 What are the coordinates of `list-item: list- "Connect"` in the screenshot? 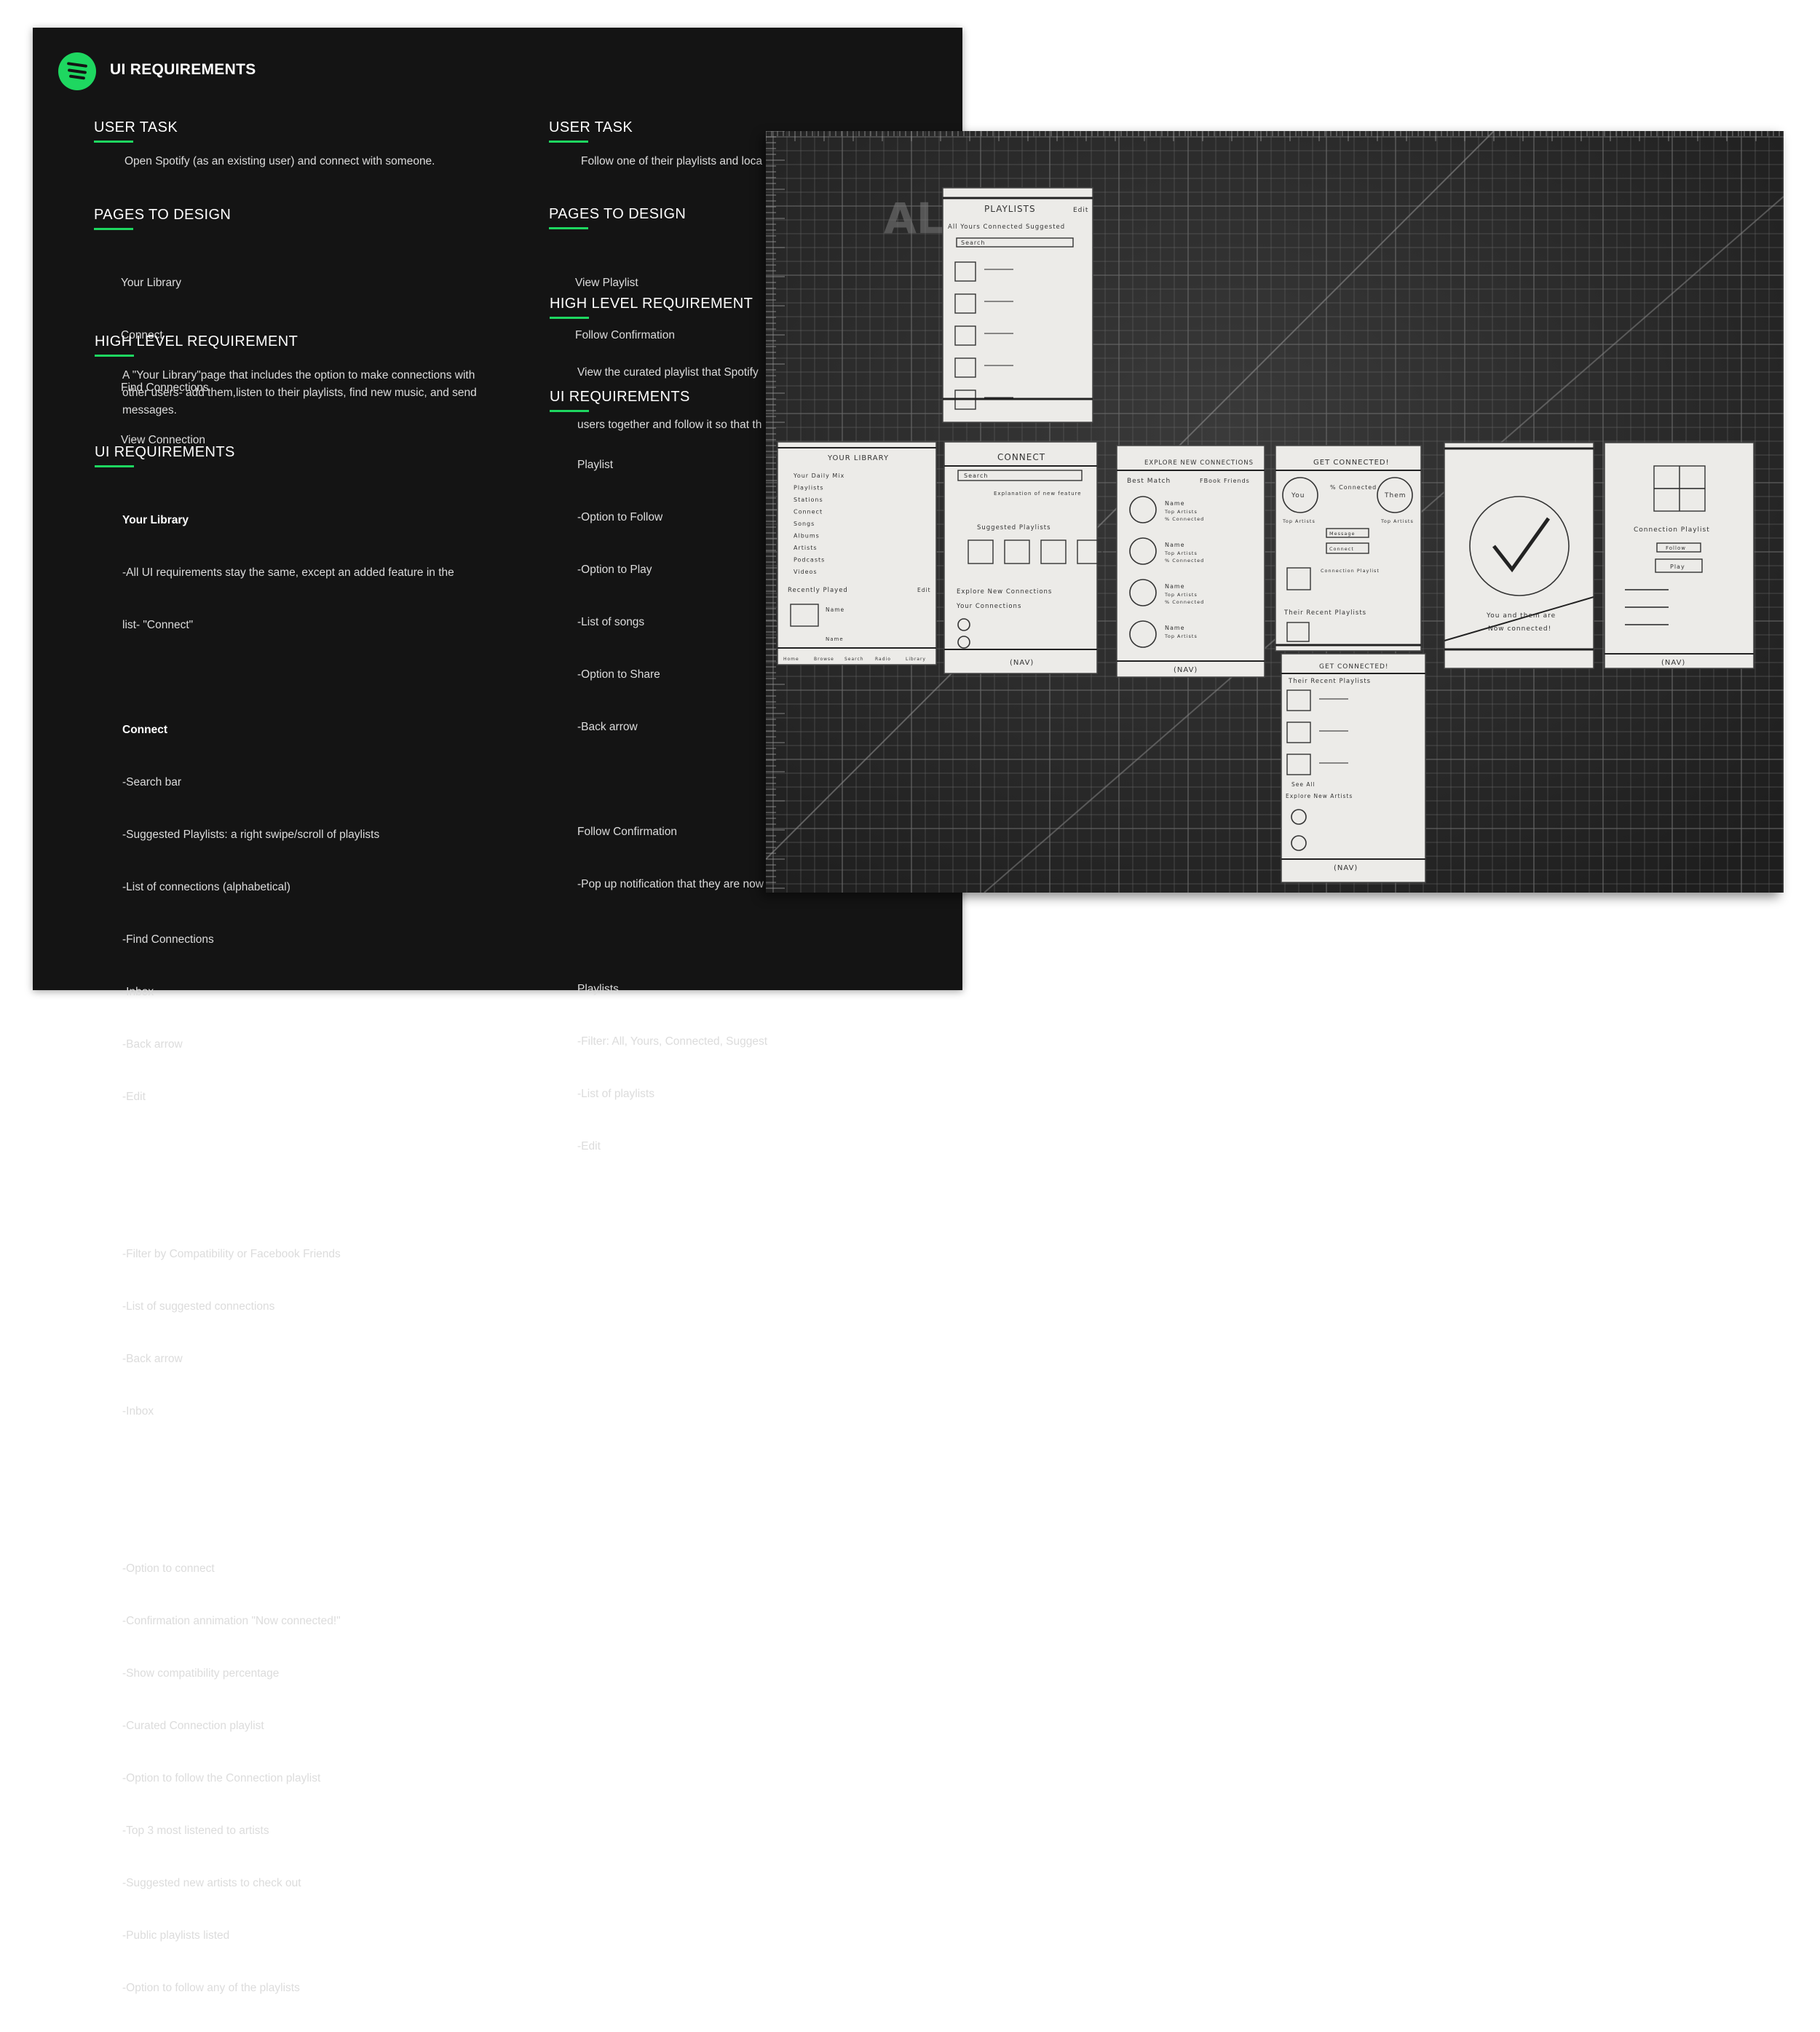 It's located at (158, 625).